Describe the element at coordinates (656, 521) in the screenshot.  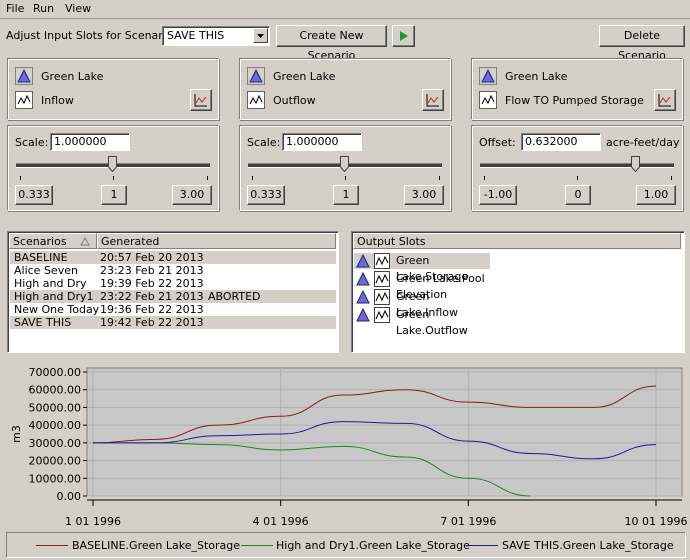
I see `x-tick-label: 10 01 1996` at that location.